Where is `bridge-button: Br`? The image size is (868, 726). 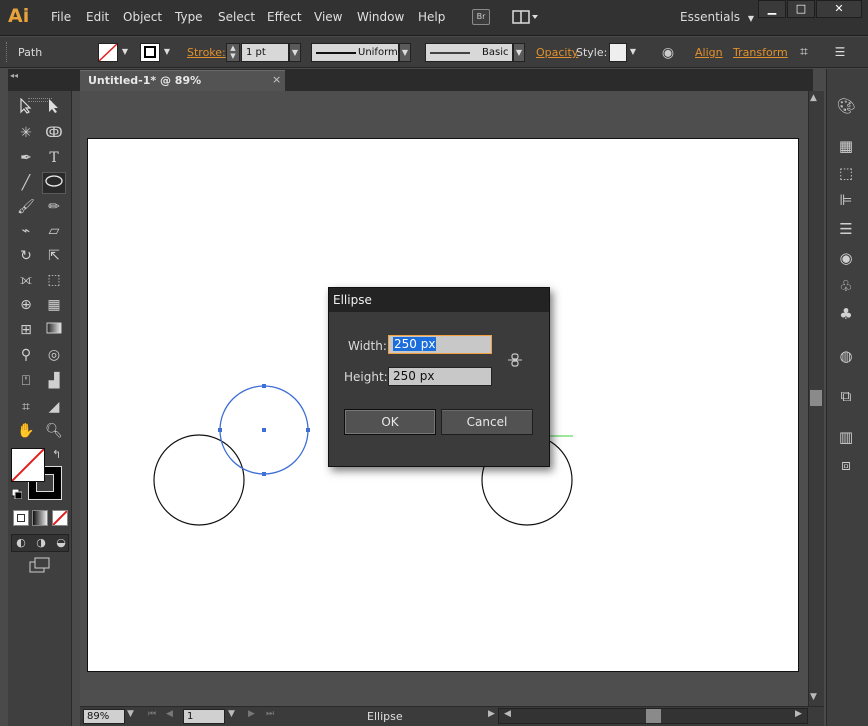 bridge-button: Br is located at coordinates (481, 17).